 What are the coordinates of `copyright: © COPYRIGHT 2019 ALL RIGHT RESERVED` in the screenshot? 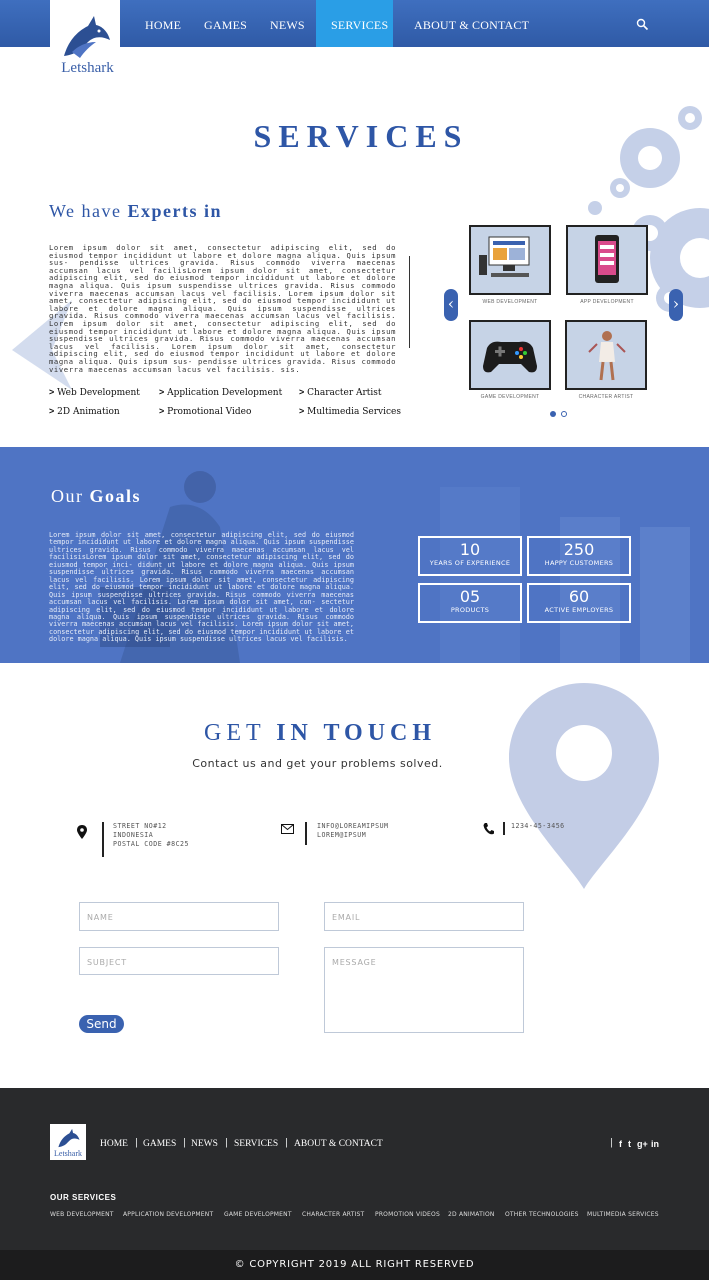 It's located at (354, 1265).